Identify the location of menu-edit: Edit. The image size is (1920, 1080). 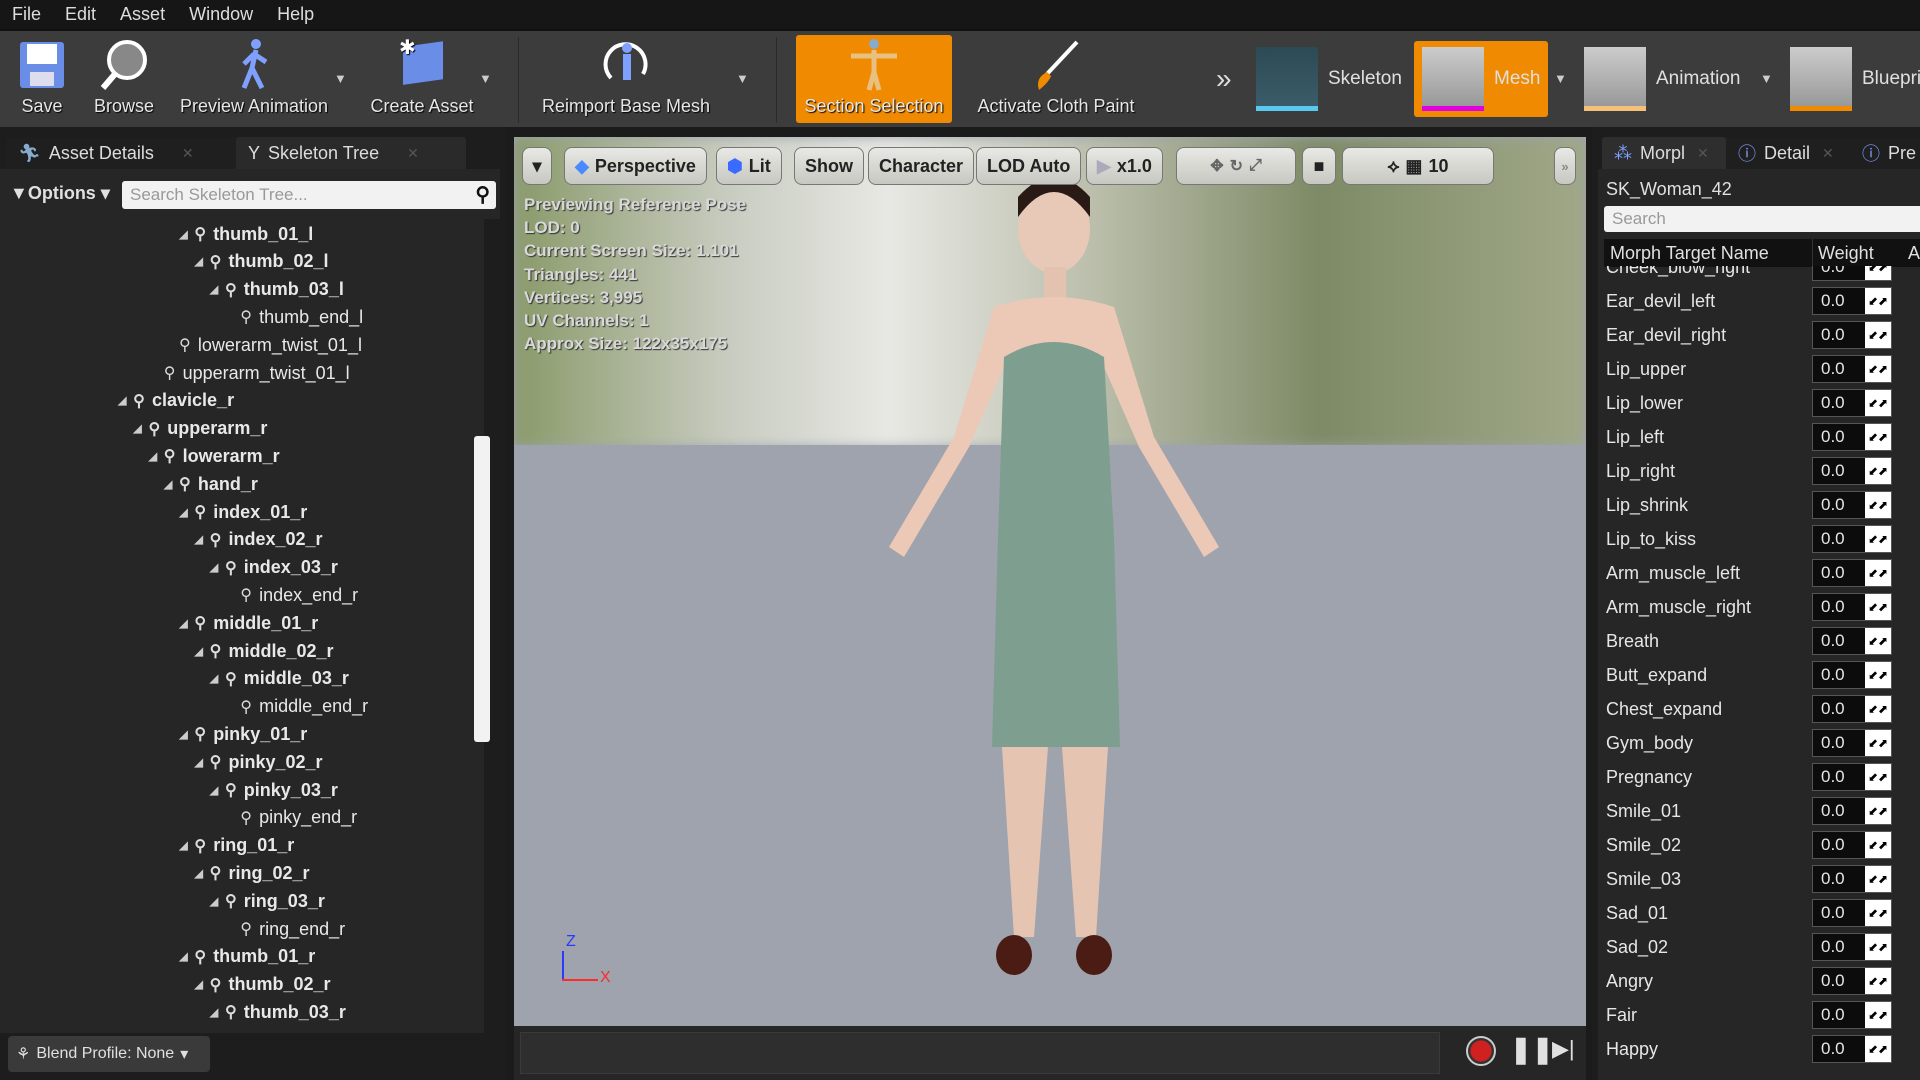
(80, 14).